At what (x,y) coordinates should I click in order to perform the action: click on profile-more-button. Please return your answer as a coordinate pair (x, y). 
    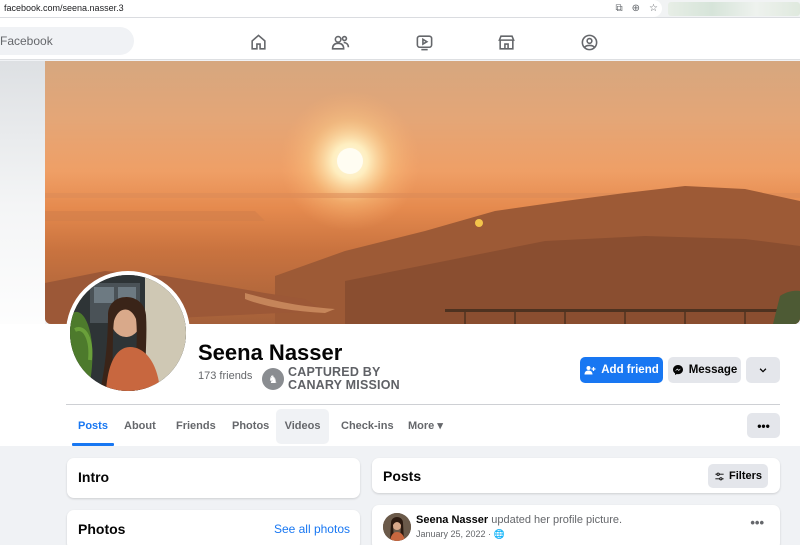
    Looking at the image, I should click on (763, 370).